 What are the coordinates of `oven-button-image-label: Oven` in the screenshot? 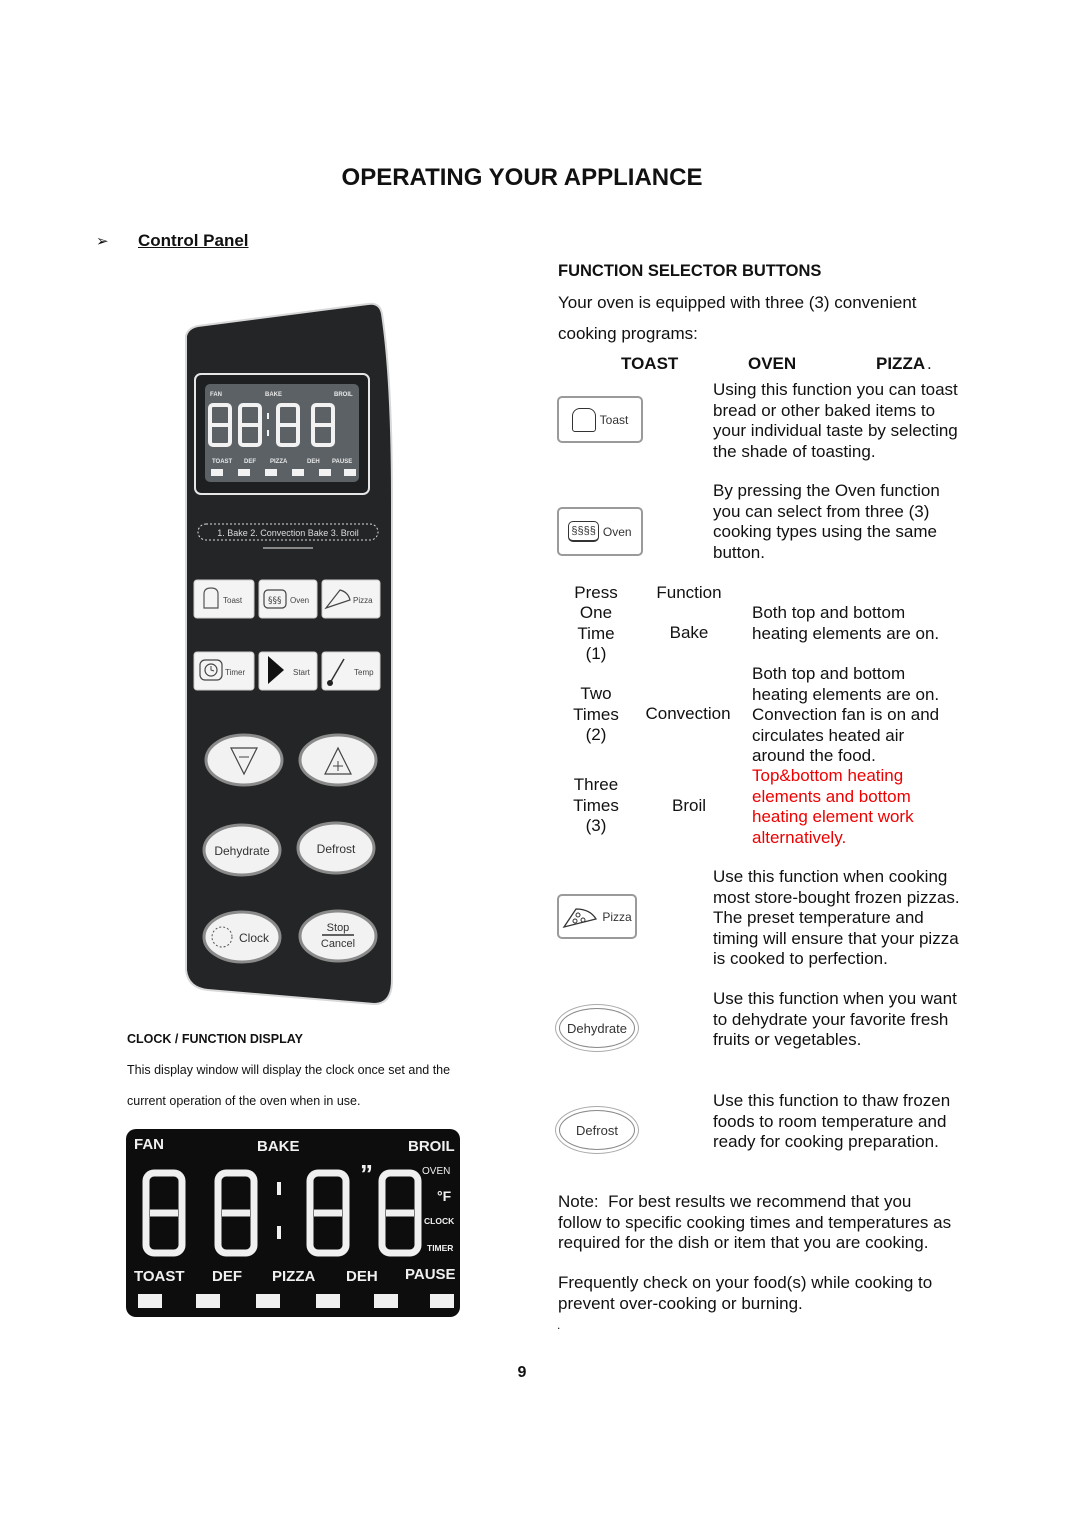 It's located at (617, 531).